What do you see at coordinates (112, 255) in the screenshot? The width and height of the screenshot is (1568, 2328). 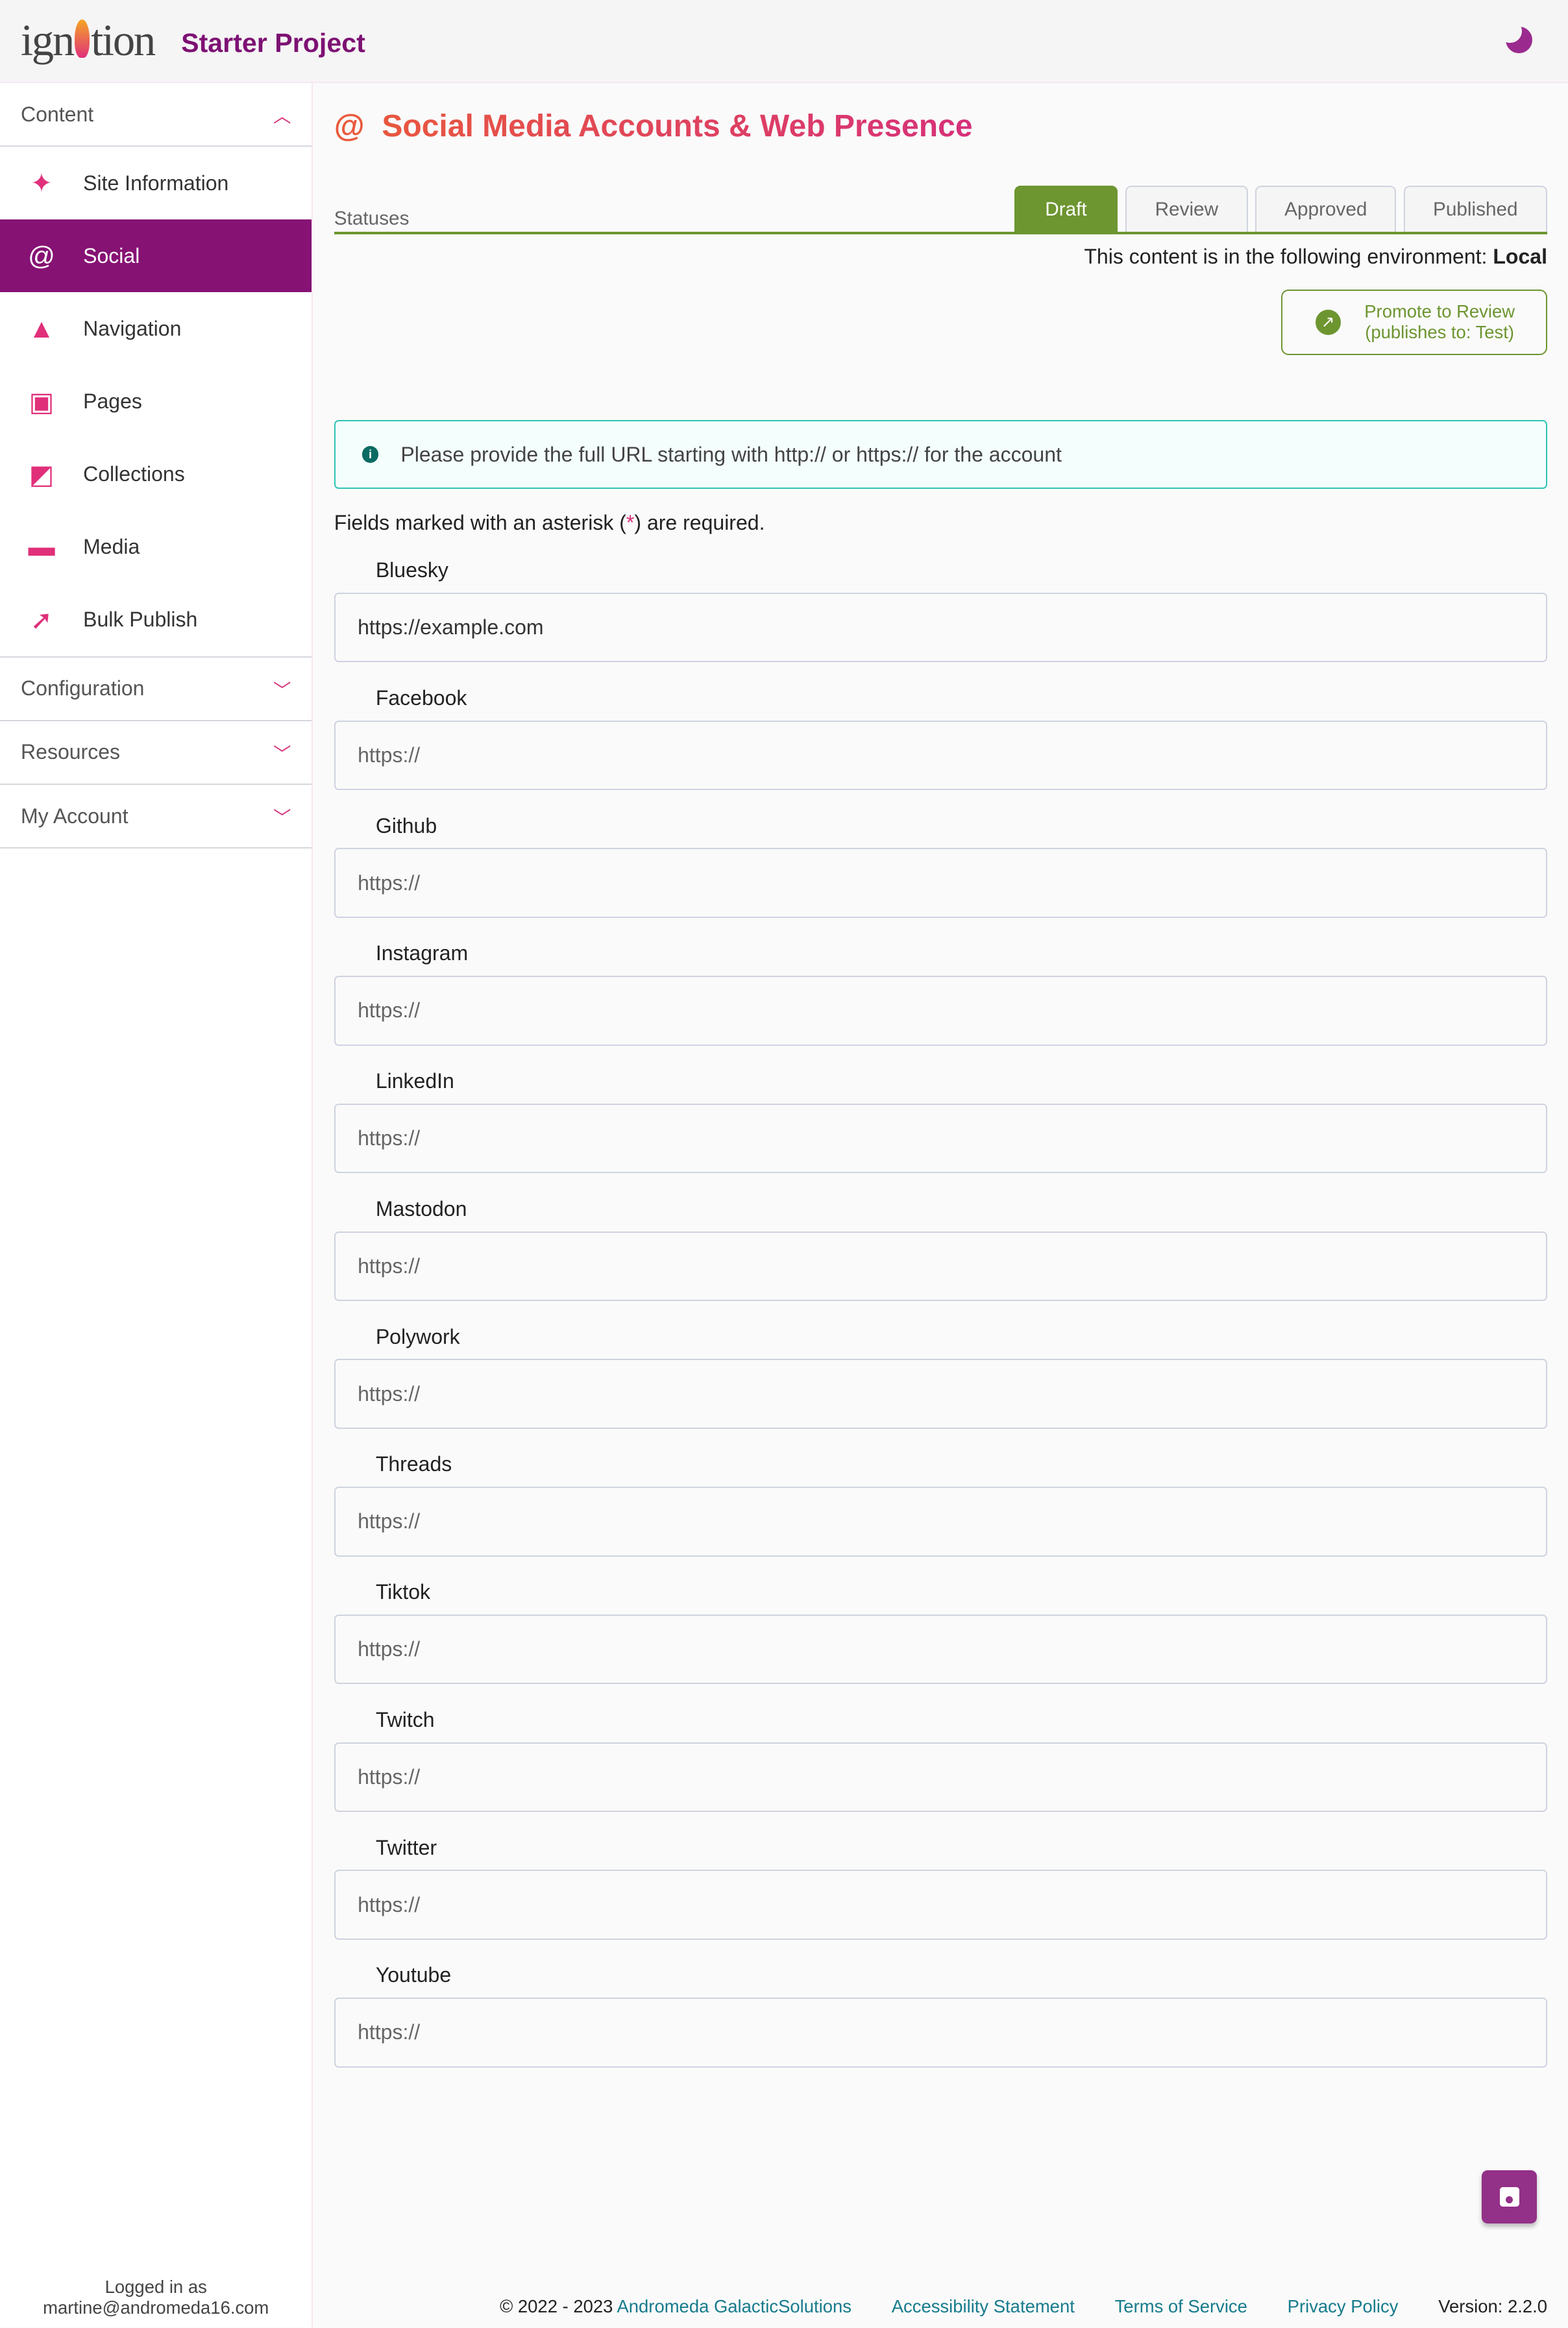 I see `sidebar-item-label: Social` at bounding box center [112, 255].